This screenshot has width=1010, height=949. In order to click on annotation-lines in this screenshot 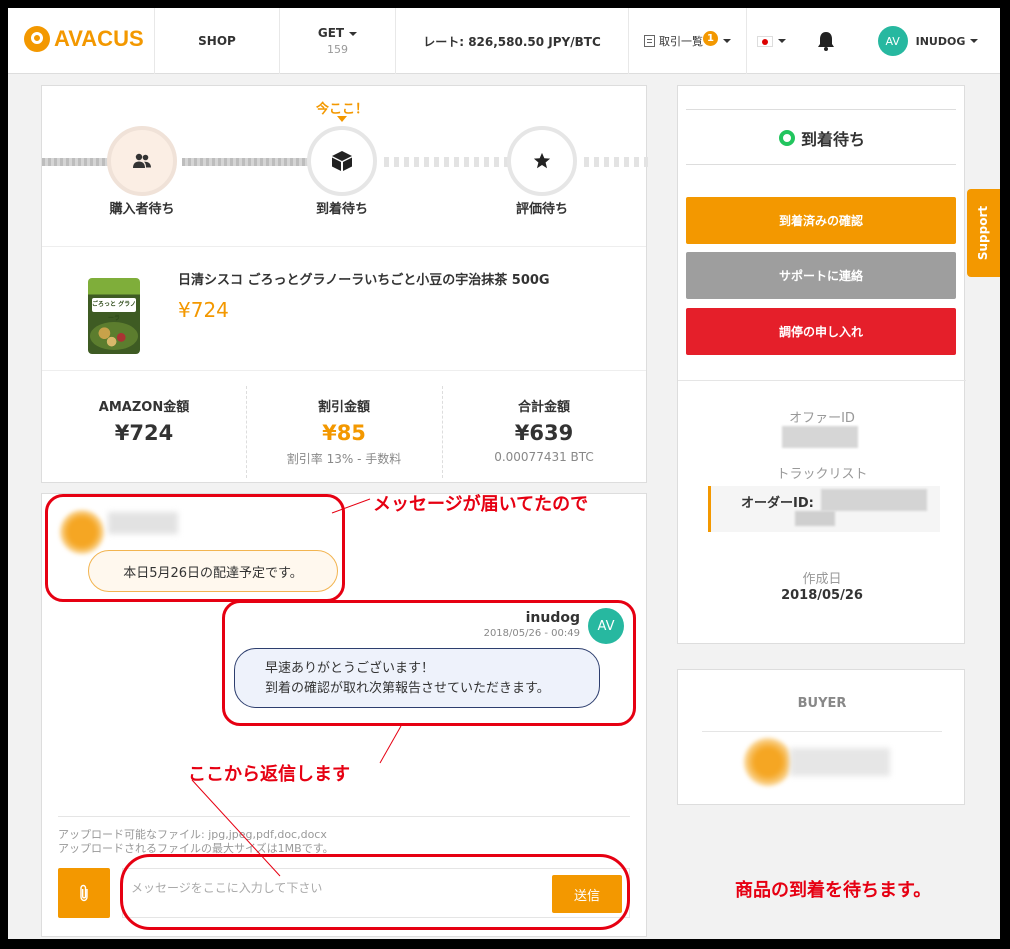, I will do `click(296, 687)`.